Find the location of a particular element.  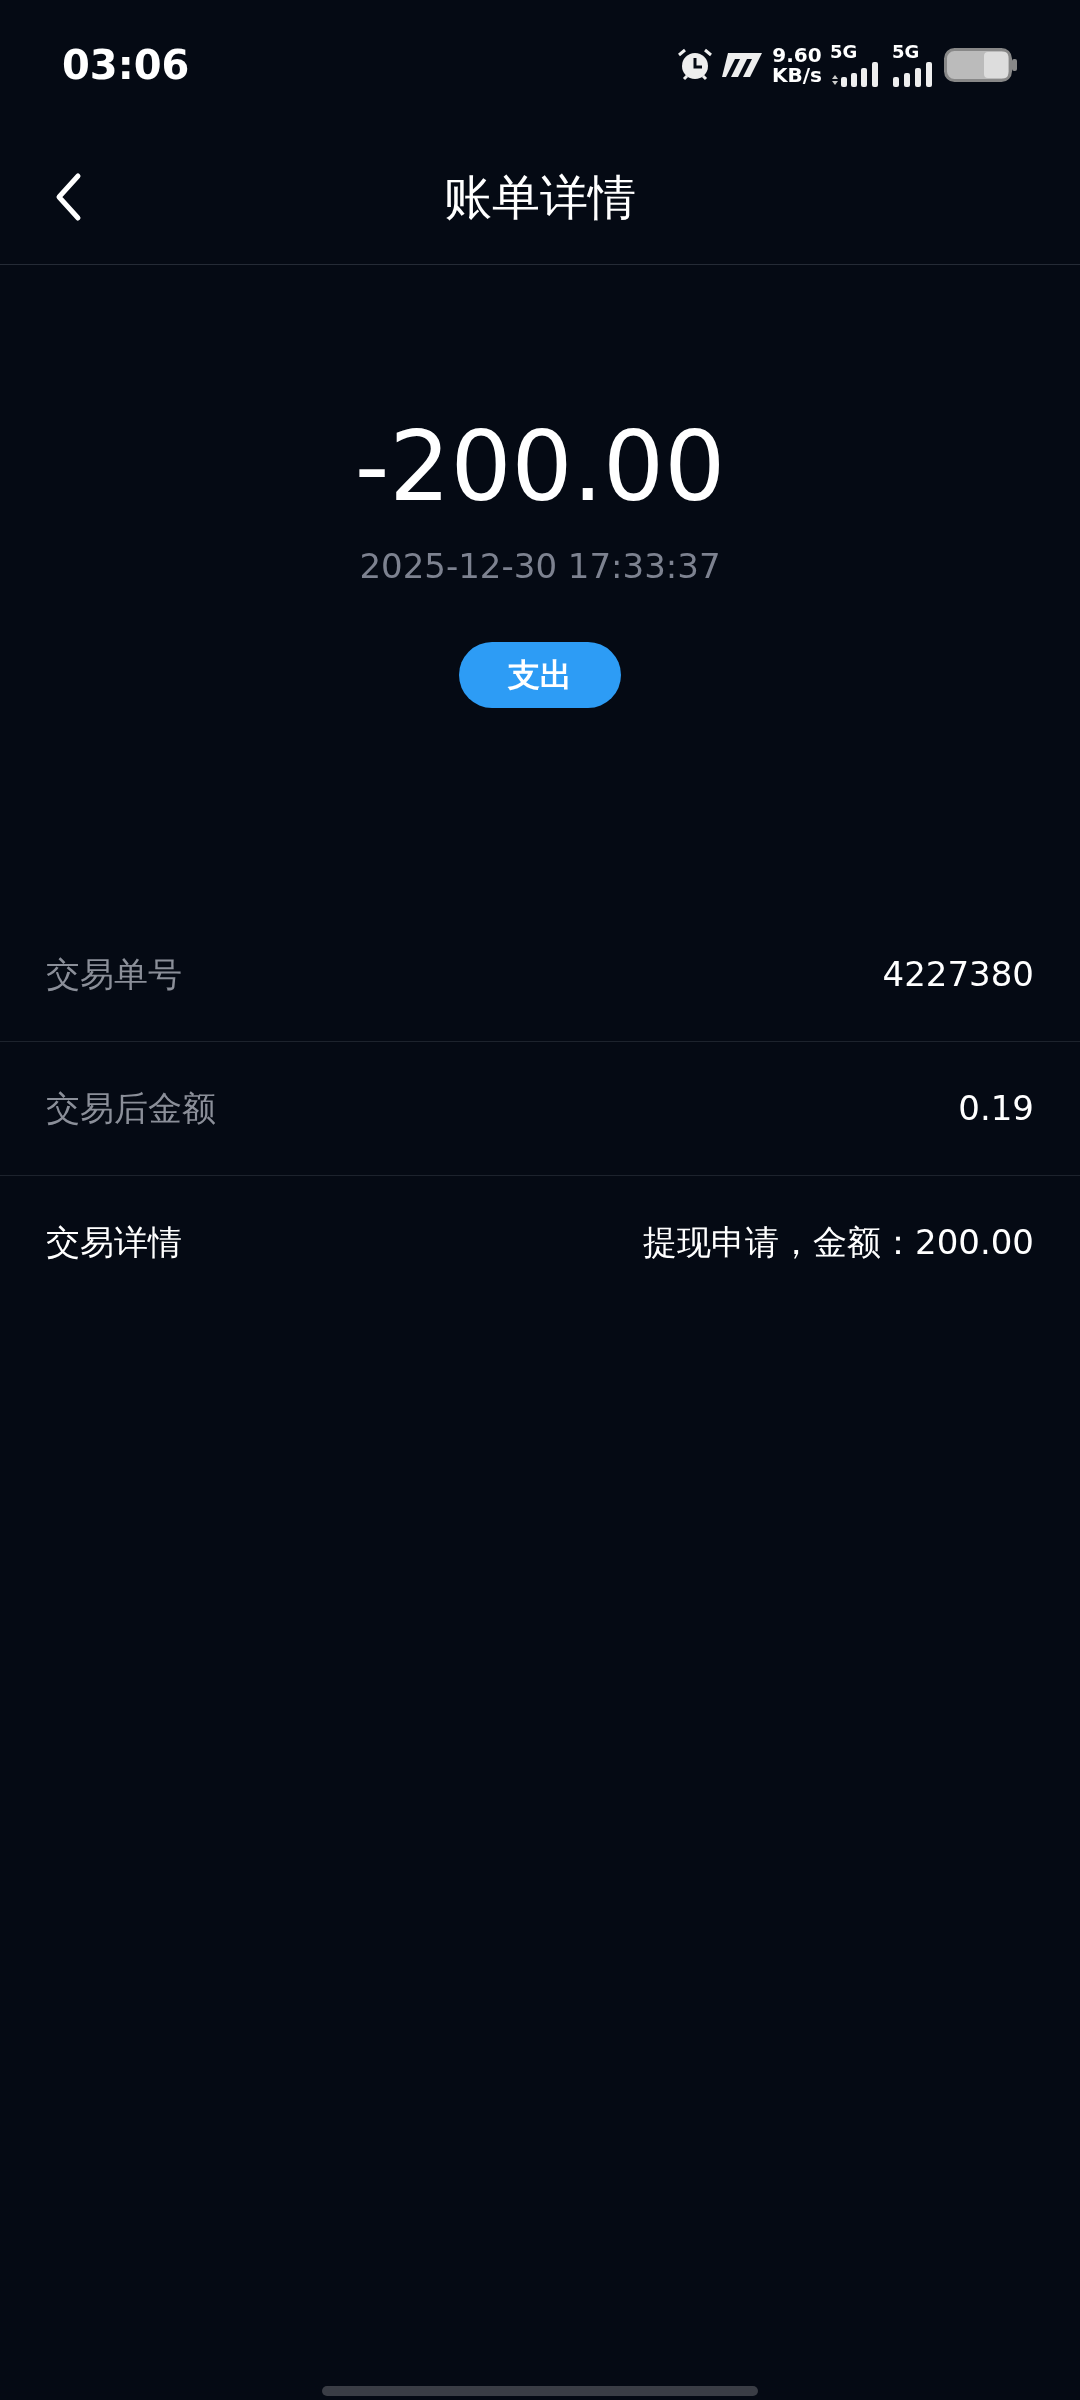

page-title: 账单详情 is located at coordinates (540, 197).